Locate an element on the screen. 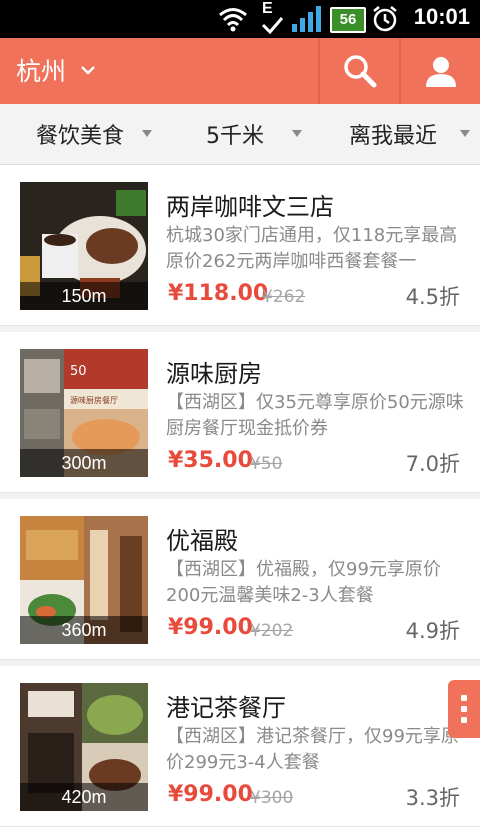  search-button is located at coordinates (360, 71).